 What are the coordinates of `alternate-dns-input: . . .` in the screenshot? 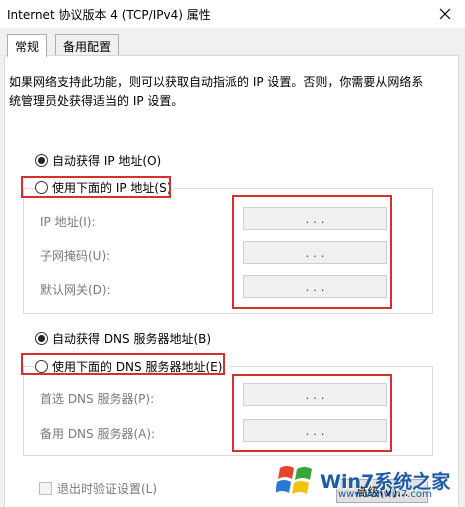 It's located at (315, 430).